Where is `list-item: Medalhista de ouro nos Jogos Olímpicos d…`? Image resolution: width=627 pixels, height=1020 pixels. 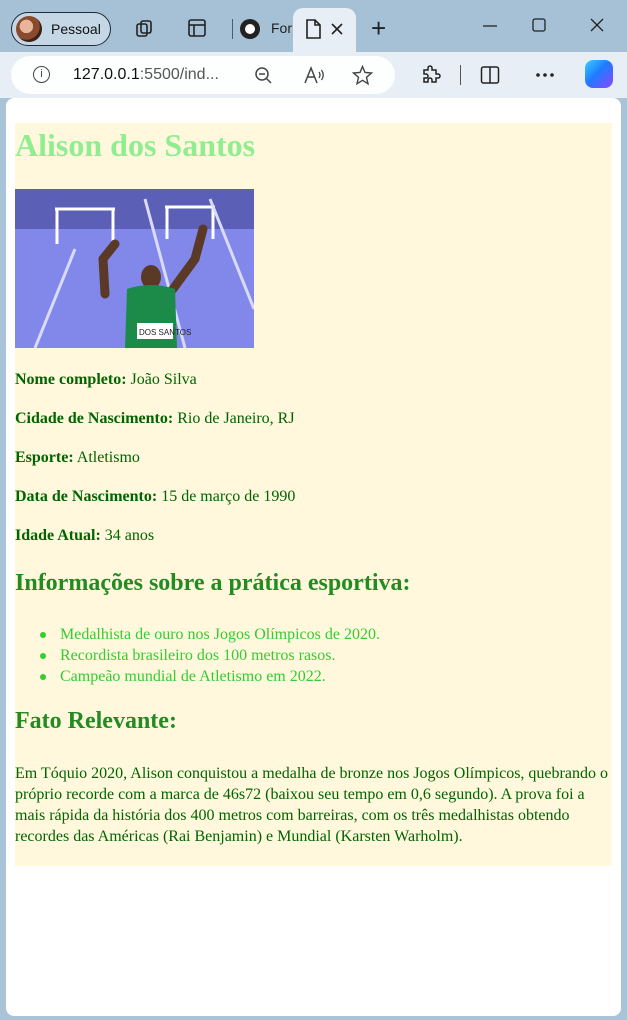 list-item: Medalhista de ouro nos Jogos Olímpicos d… is located at coordinates (210, 635).